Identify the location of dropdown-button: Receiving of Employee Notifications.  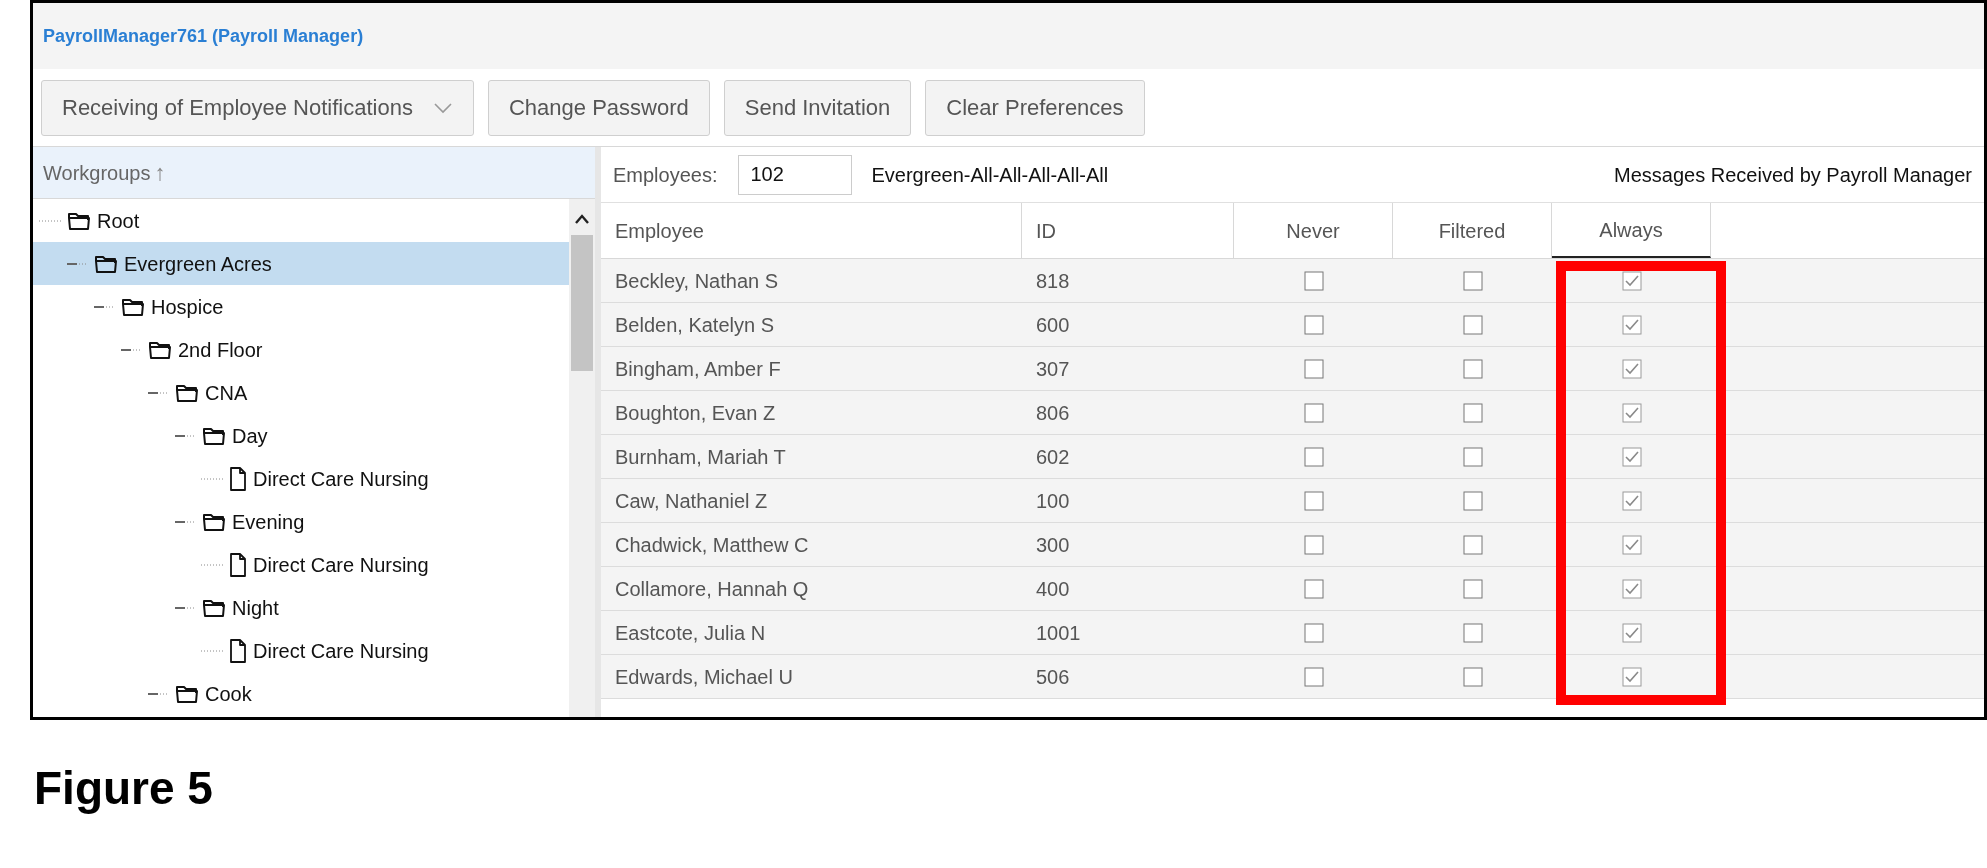
(257, 107).